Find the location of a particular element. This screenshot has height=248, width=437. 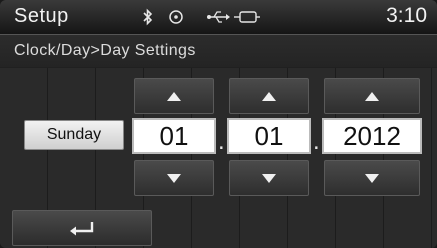

back-button is located at coordinates (82, 228).